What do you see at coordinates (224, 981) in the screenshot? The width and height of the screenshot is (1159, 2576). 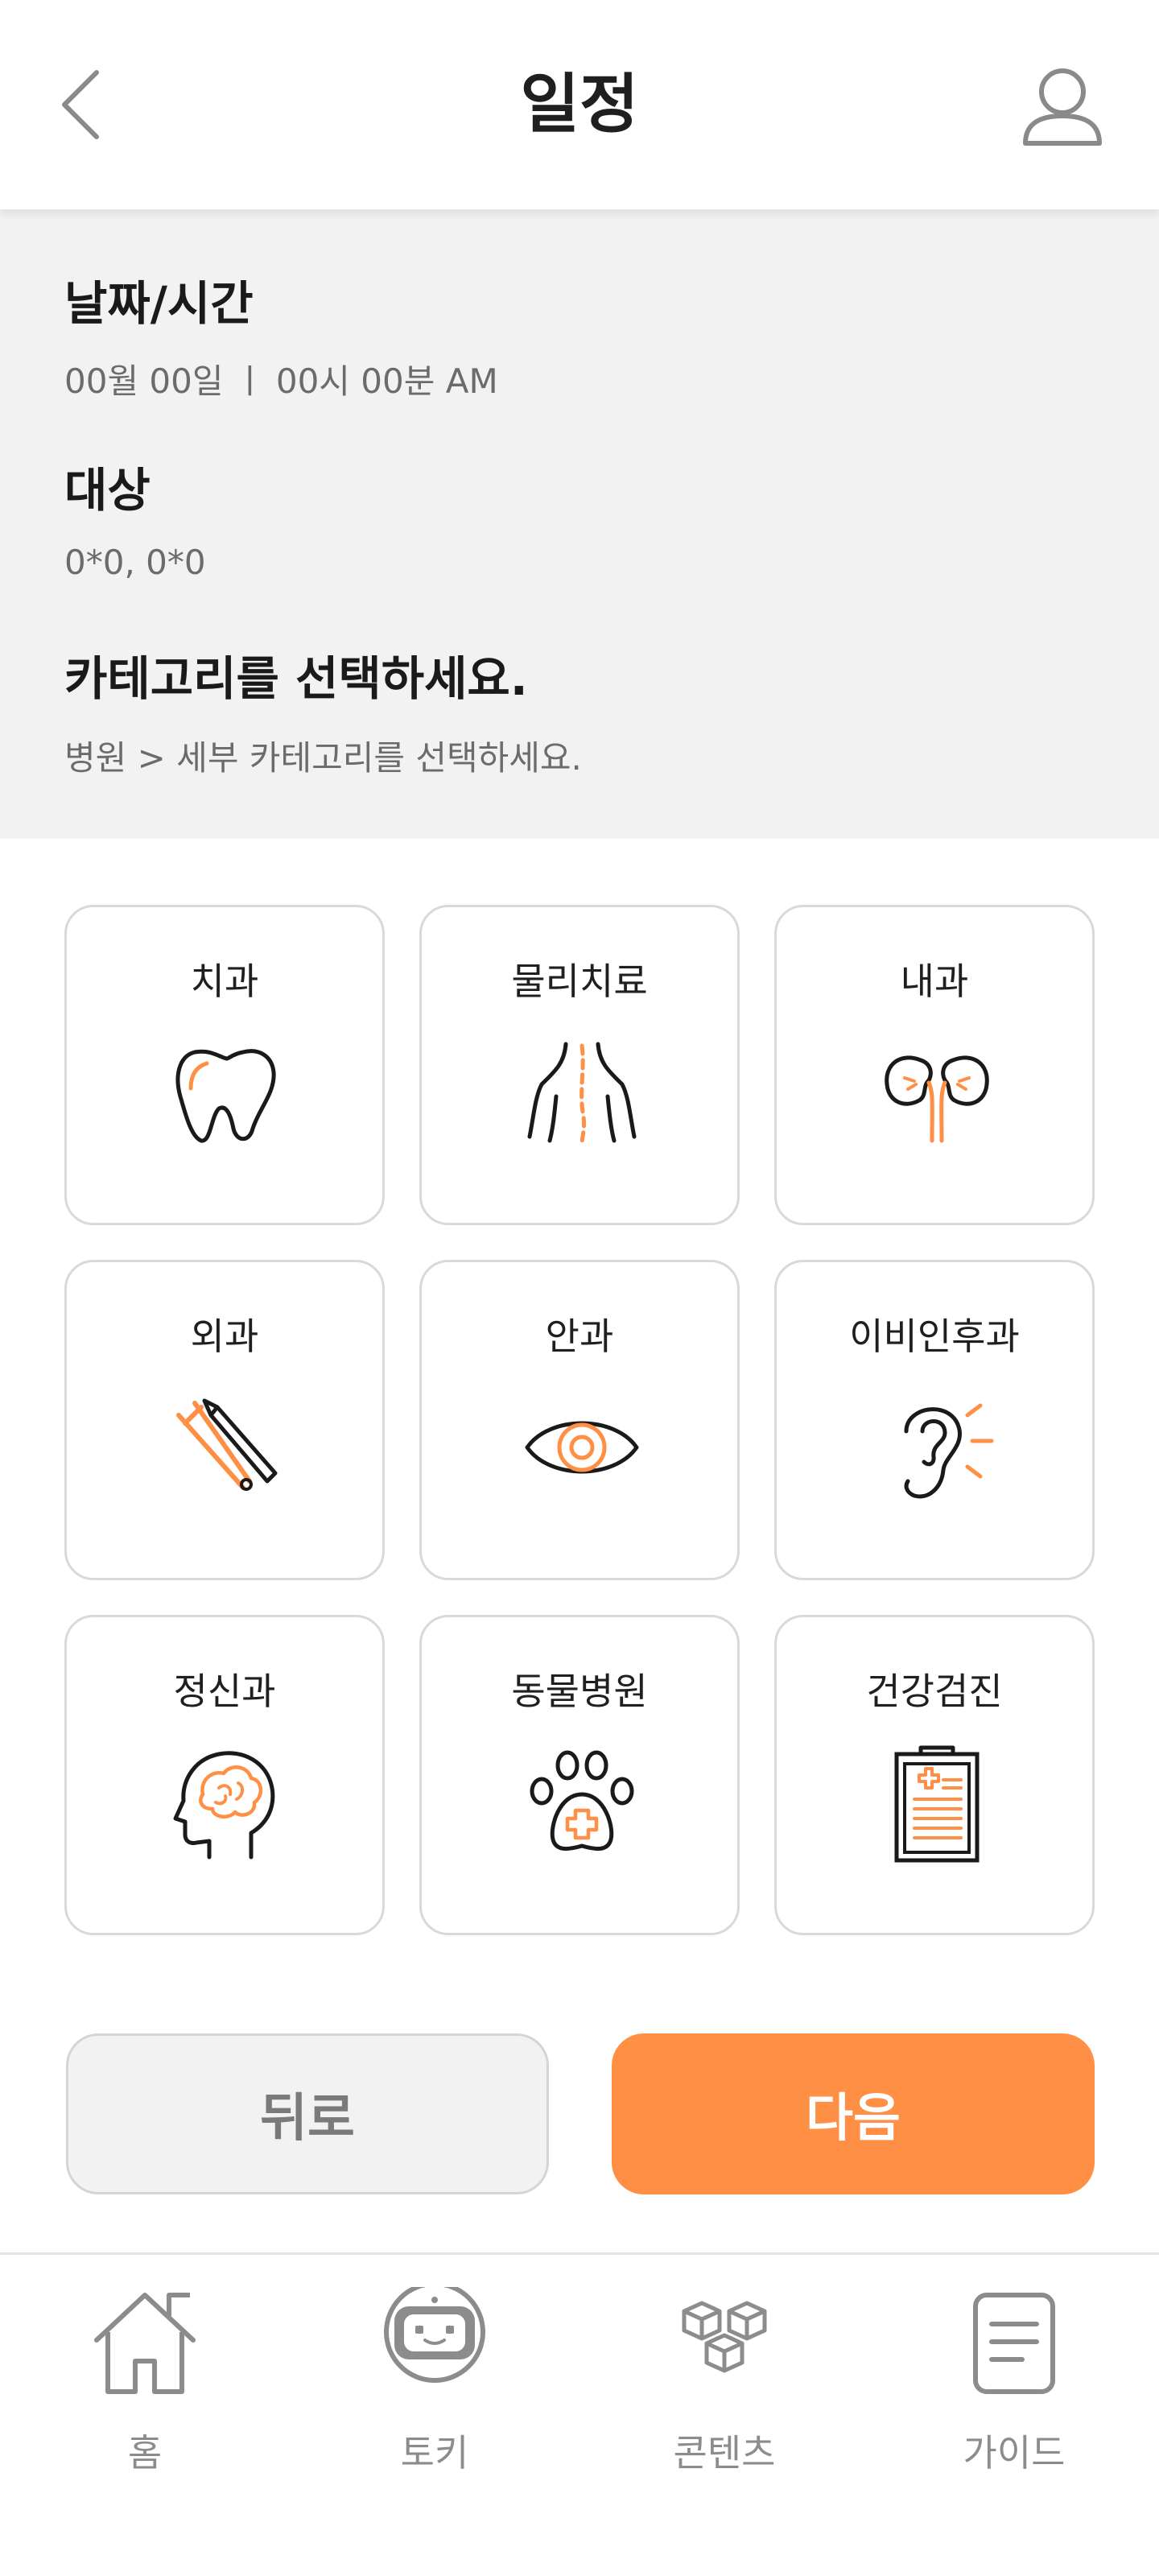 I see `category-label: 치과` at bounding box center [224, 981].